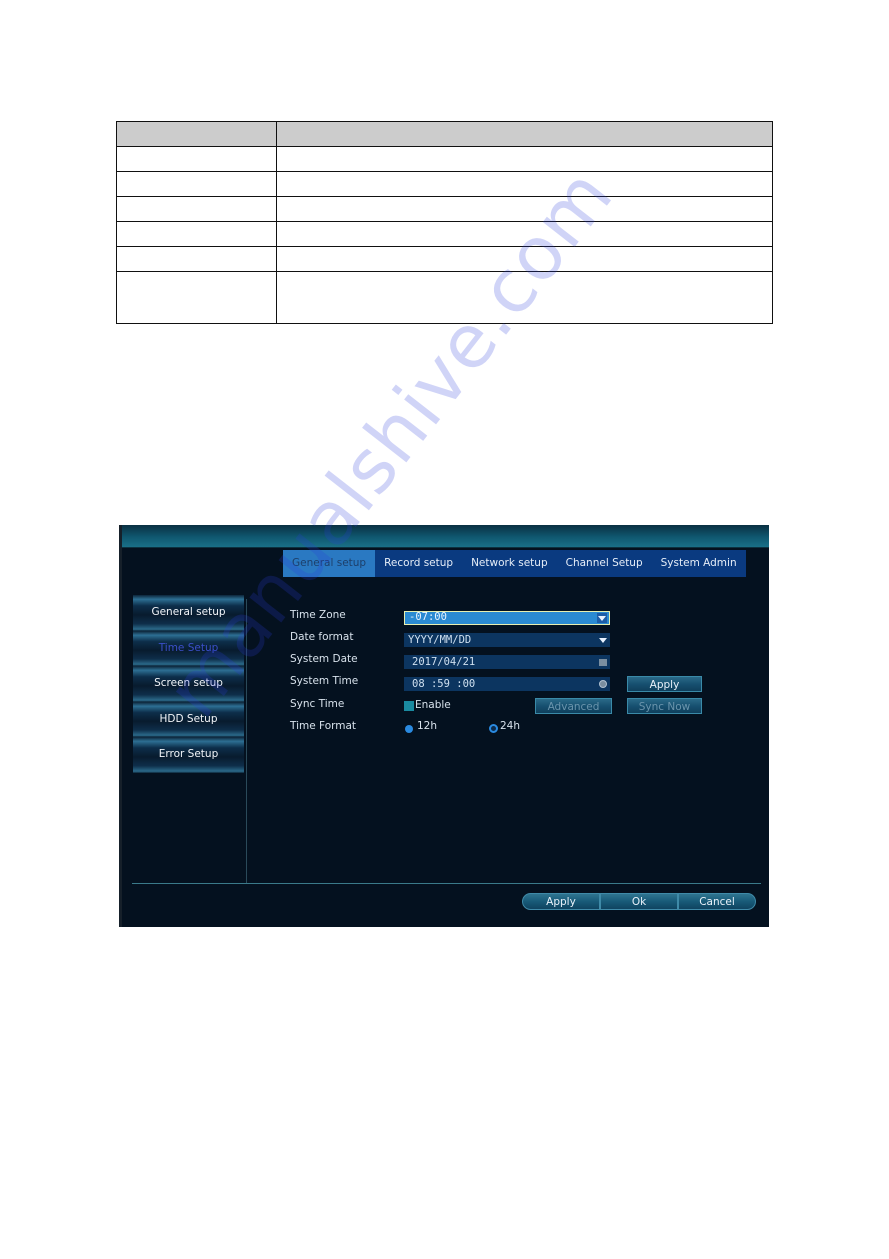 The image size is (889, 1259). Describe the element at coordinates (510, 726) in the screenshot. I see `time-format-24h-label: 24h` at that location.